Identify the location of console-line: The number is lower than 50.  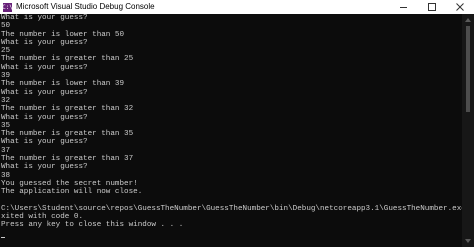
(63, 34).